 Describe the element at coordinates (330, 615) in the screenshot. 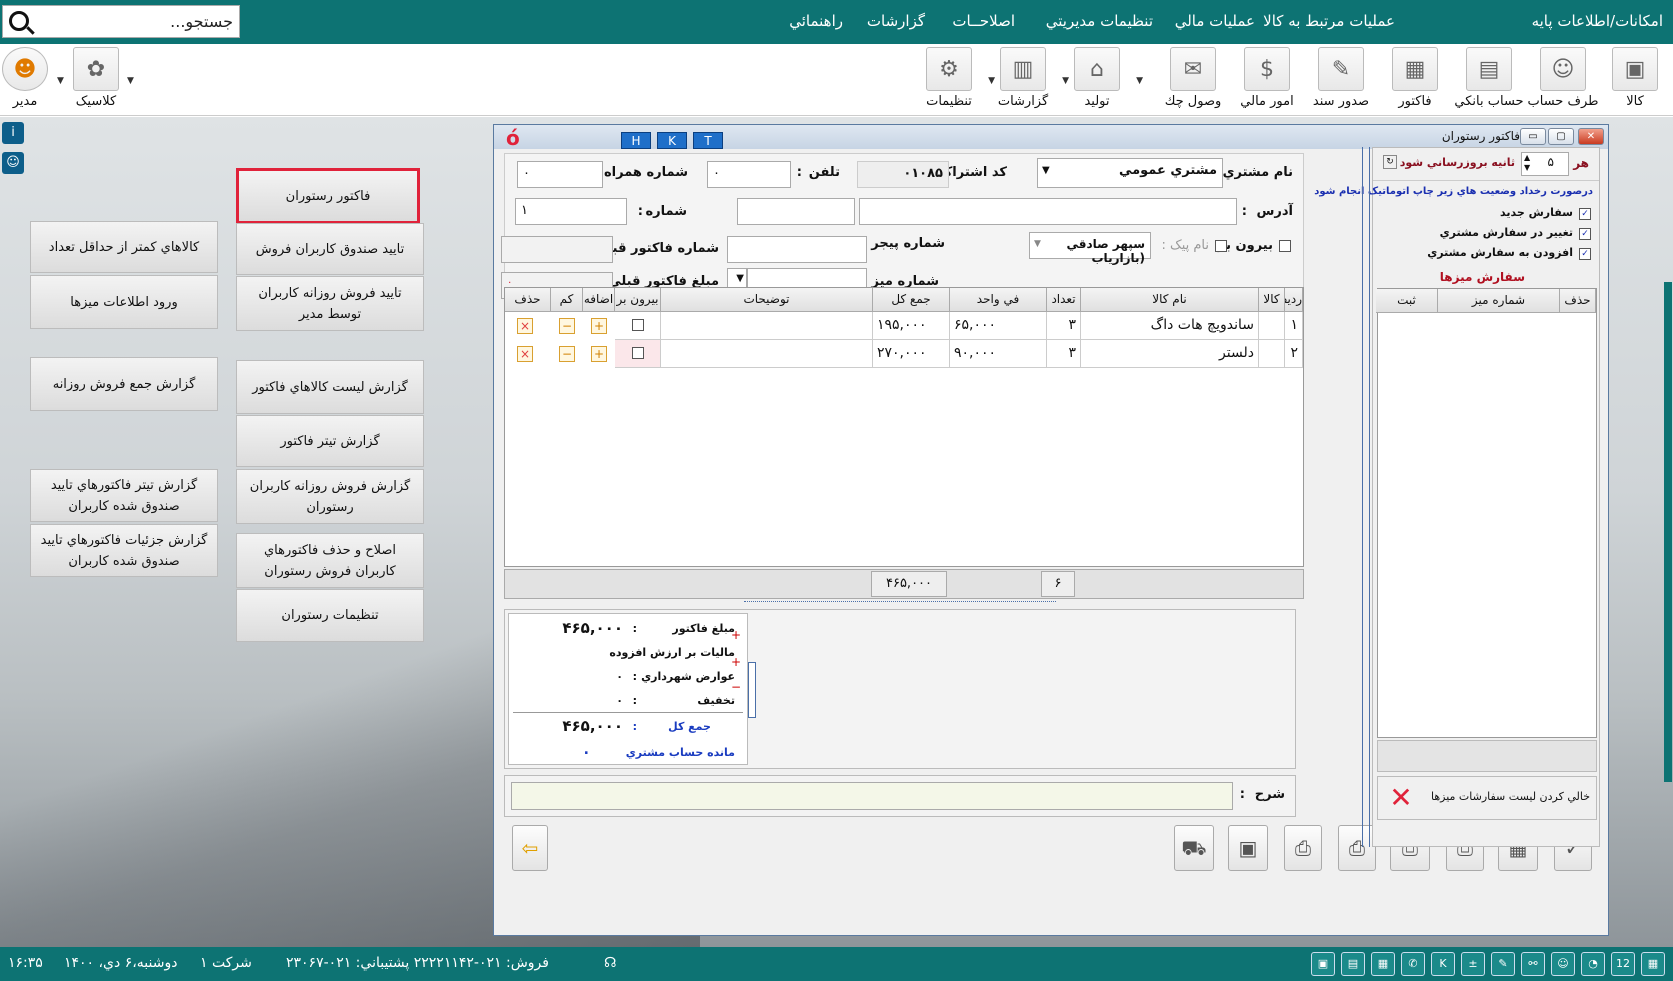

I see `restaurant-settings-button: تنظيمات رستوران` at that location.